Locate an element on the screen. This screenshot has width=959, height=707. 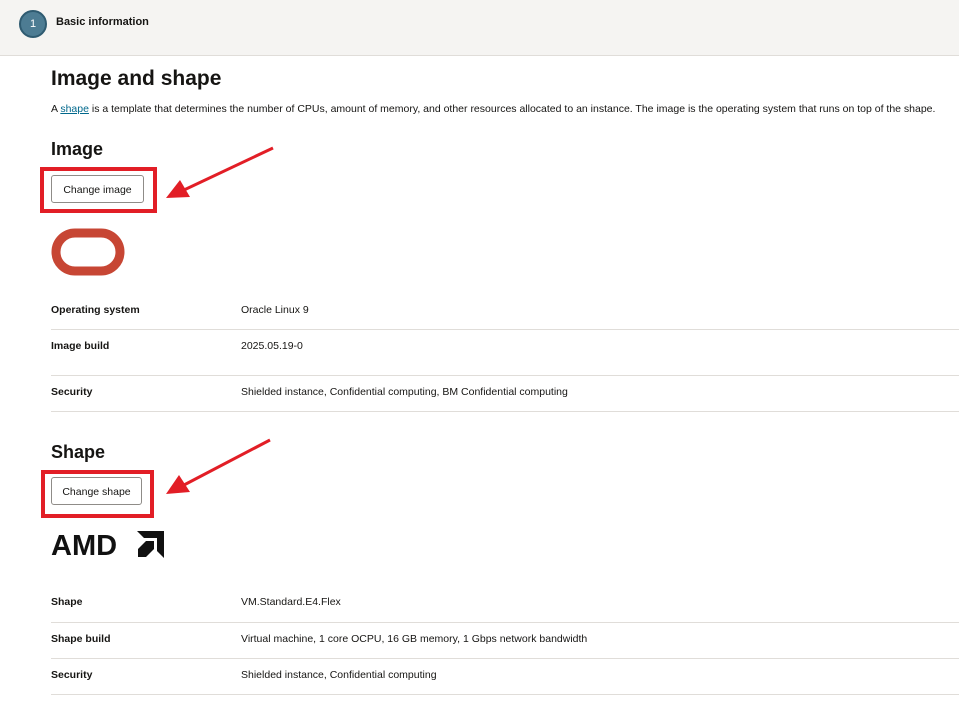
oracle-logo-icon is located at coordinates (88, 252).